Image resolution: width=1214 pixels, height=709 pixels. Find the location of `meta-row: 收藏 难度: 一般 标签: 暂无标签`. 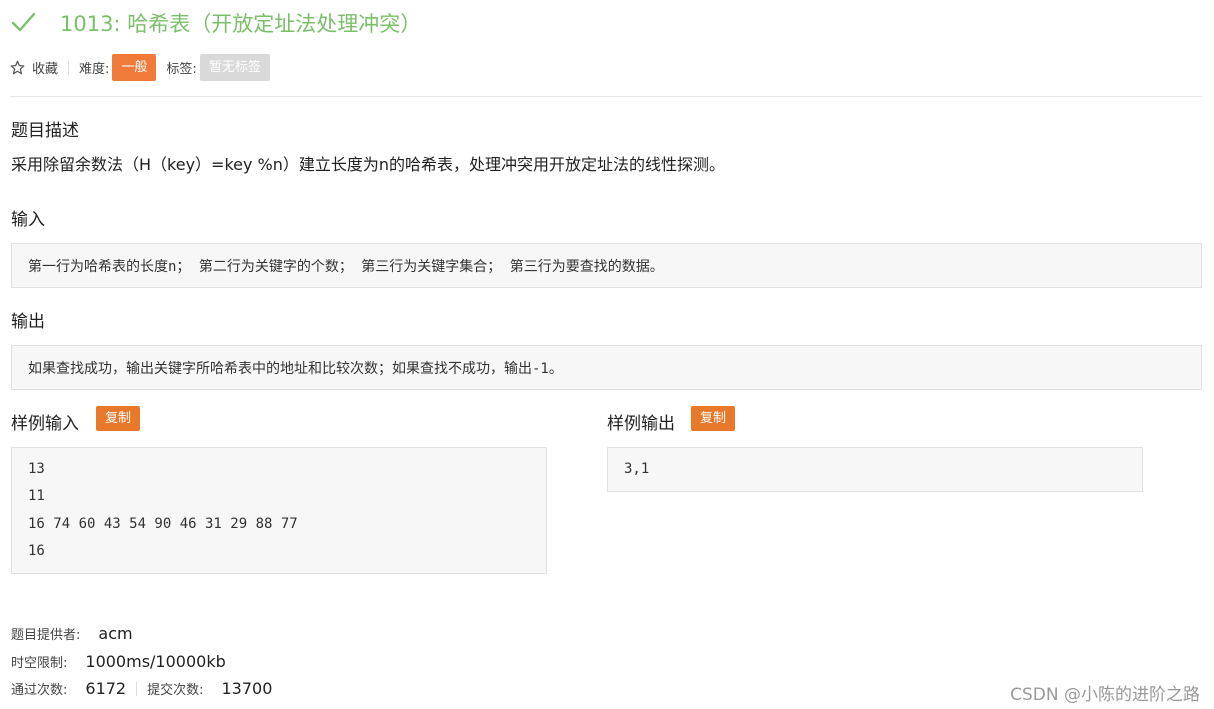

meta-row: 收藏 难度: 一般 标签: 暂无标签 is located at coordinates (140, 67).